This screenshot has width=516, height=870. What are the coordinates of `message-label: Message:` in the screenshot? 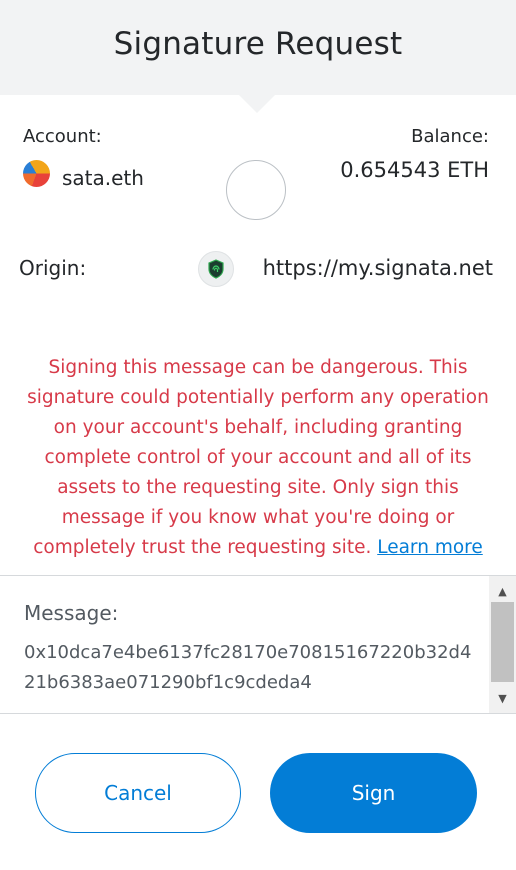 It's located at (71, 613).